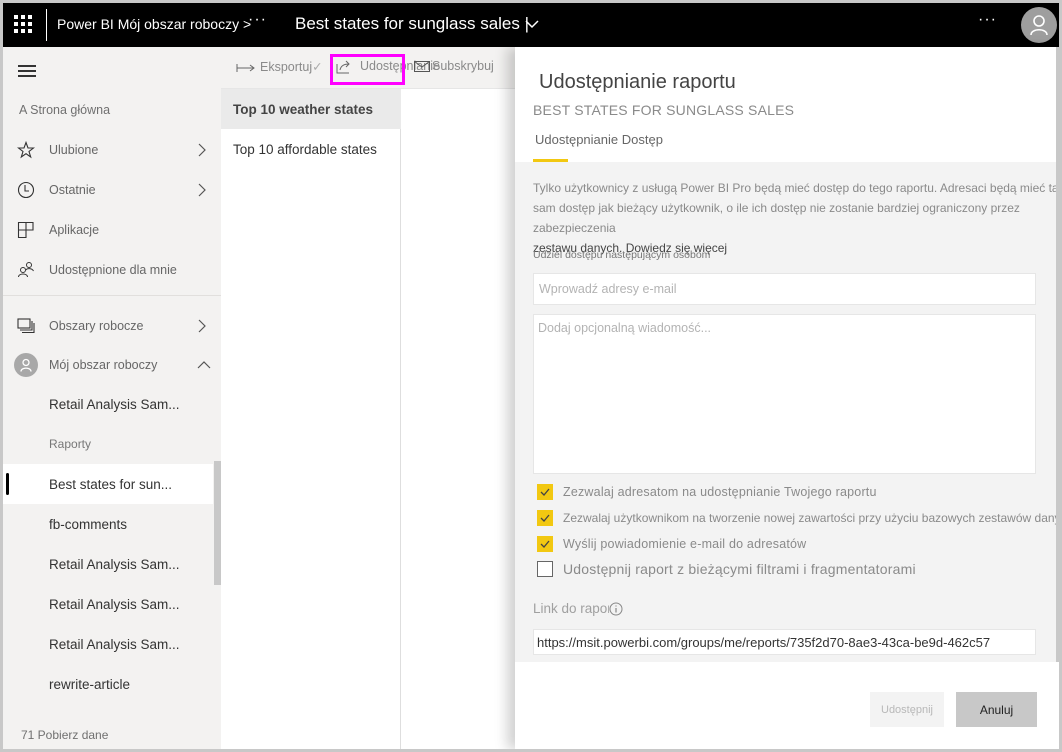 Image resolution: width=1062 pixels, height=752 pixels. What do you see at coordinates (103, 365) in the screenshot?
I see `sidebar-item-label: Mój obszar roboczy` at bounding box center [103, 365].